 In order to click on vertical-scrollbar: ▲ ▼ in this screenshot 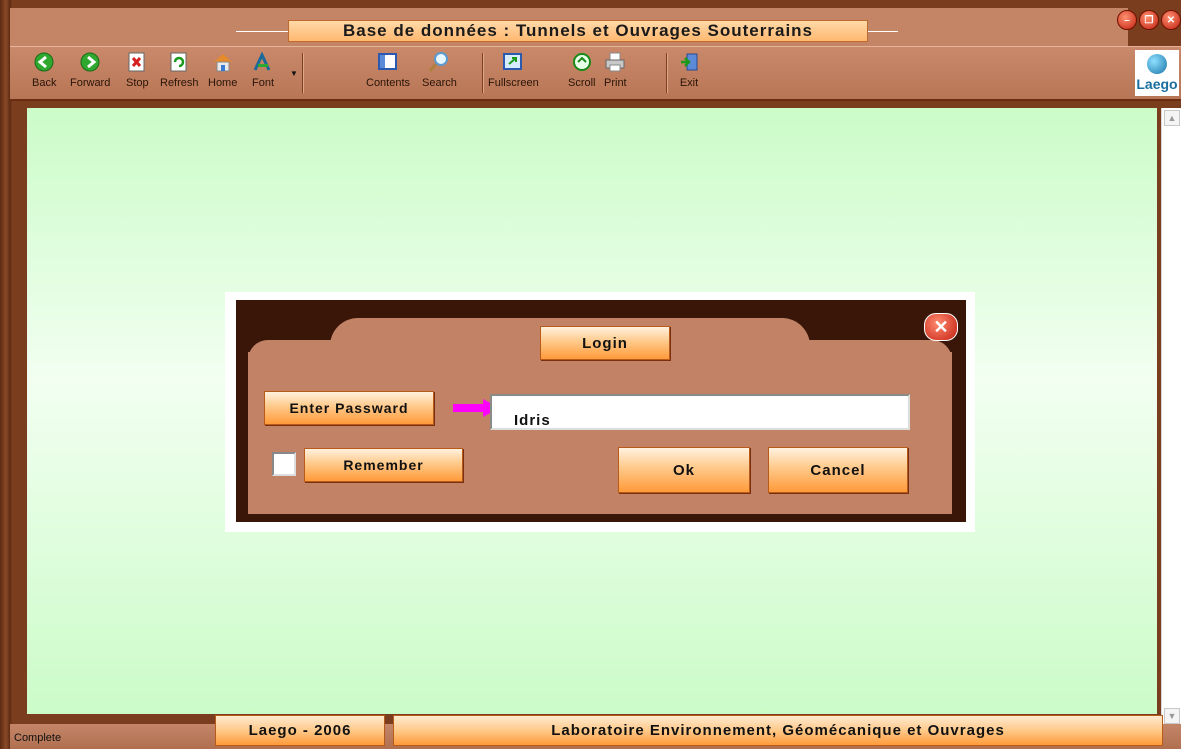, I will do `click(1171, 416)`.